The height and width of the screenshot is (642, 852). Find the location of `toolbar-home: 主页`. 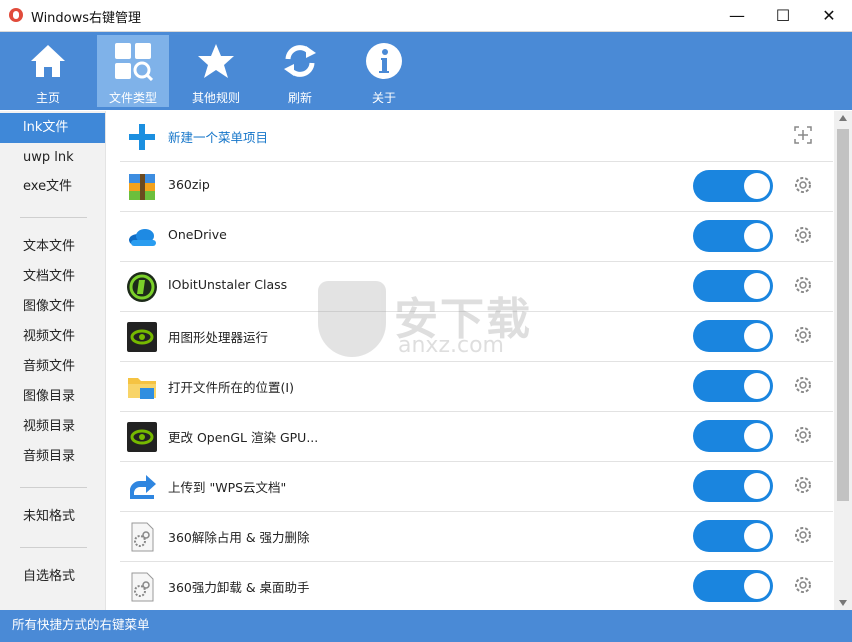

toolbar-home: 主页 is located at coordinates (48, 71).